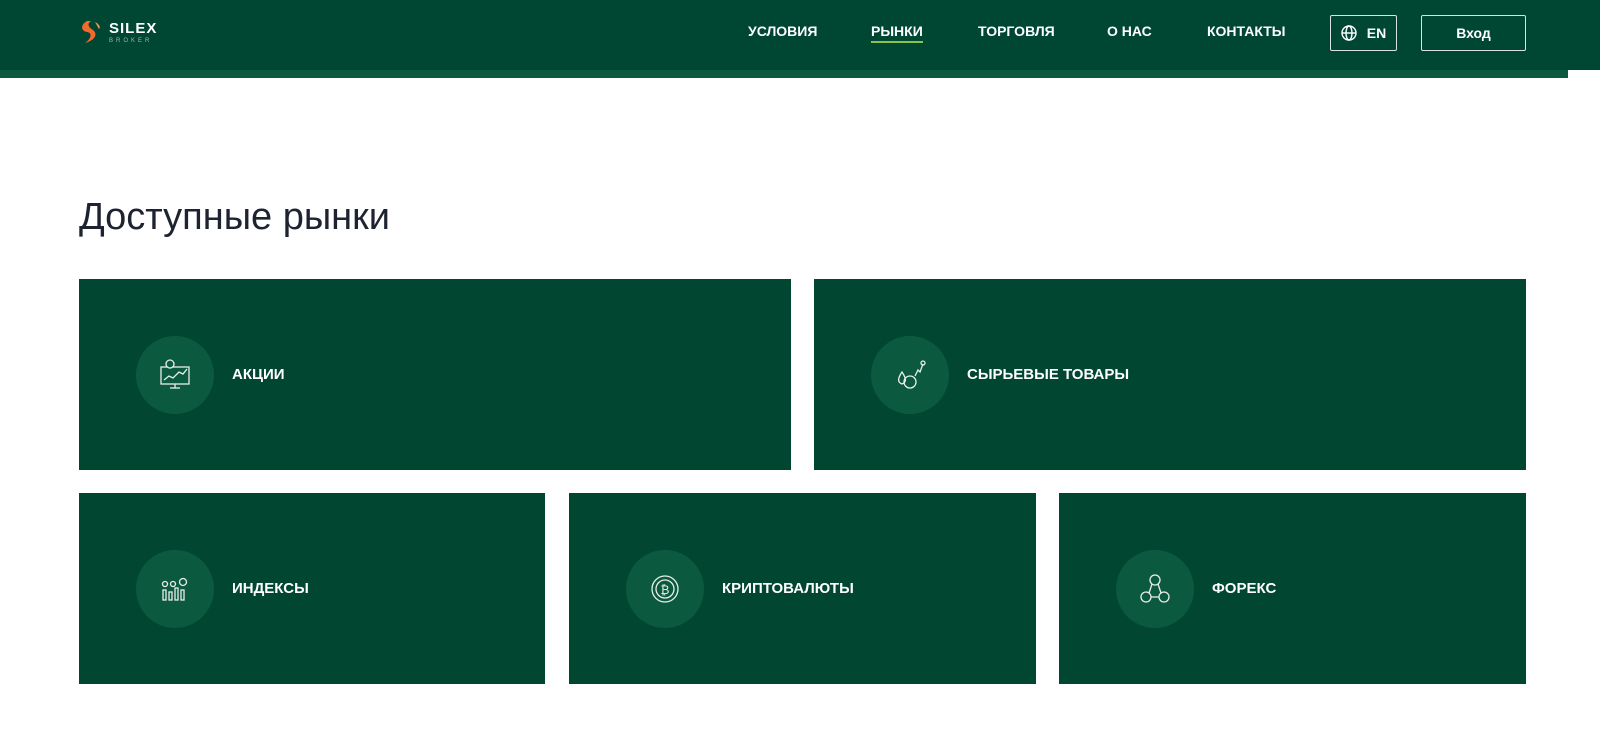  Describe the element at coordinates (312, 588) in the screenshot. I see `market-card-indices: ИНДЕКСЫ` at that location.